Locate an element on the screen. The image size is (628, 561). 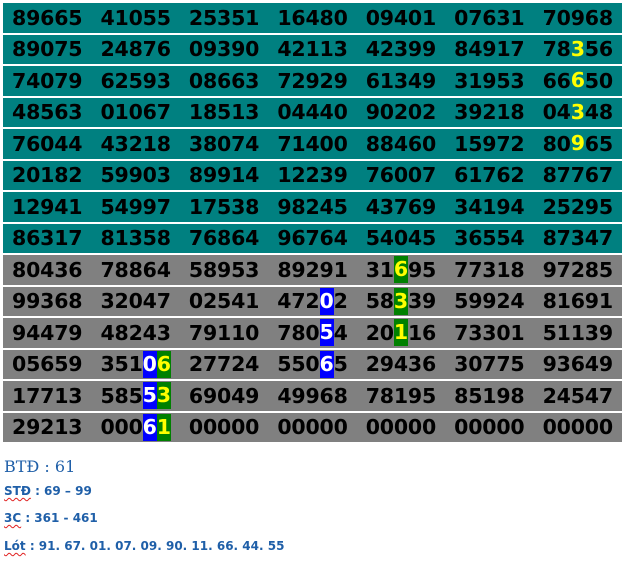
number-cell: 08663 is located at coordinates (224, 80).